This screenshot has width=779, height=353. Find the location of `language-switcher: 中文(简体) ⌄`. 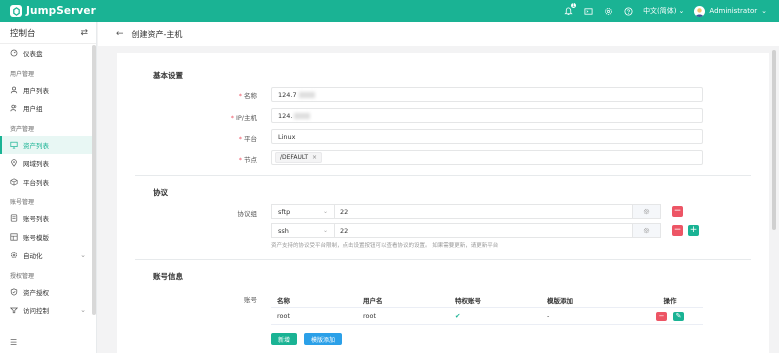

language-switcher: 中文(简体) ⌄ is located at coordinates (663, 11).